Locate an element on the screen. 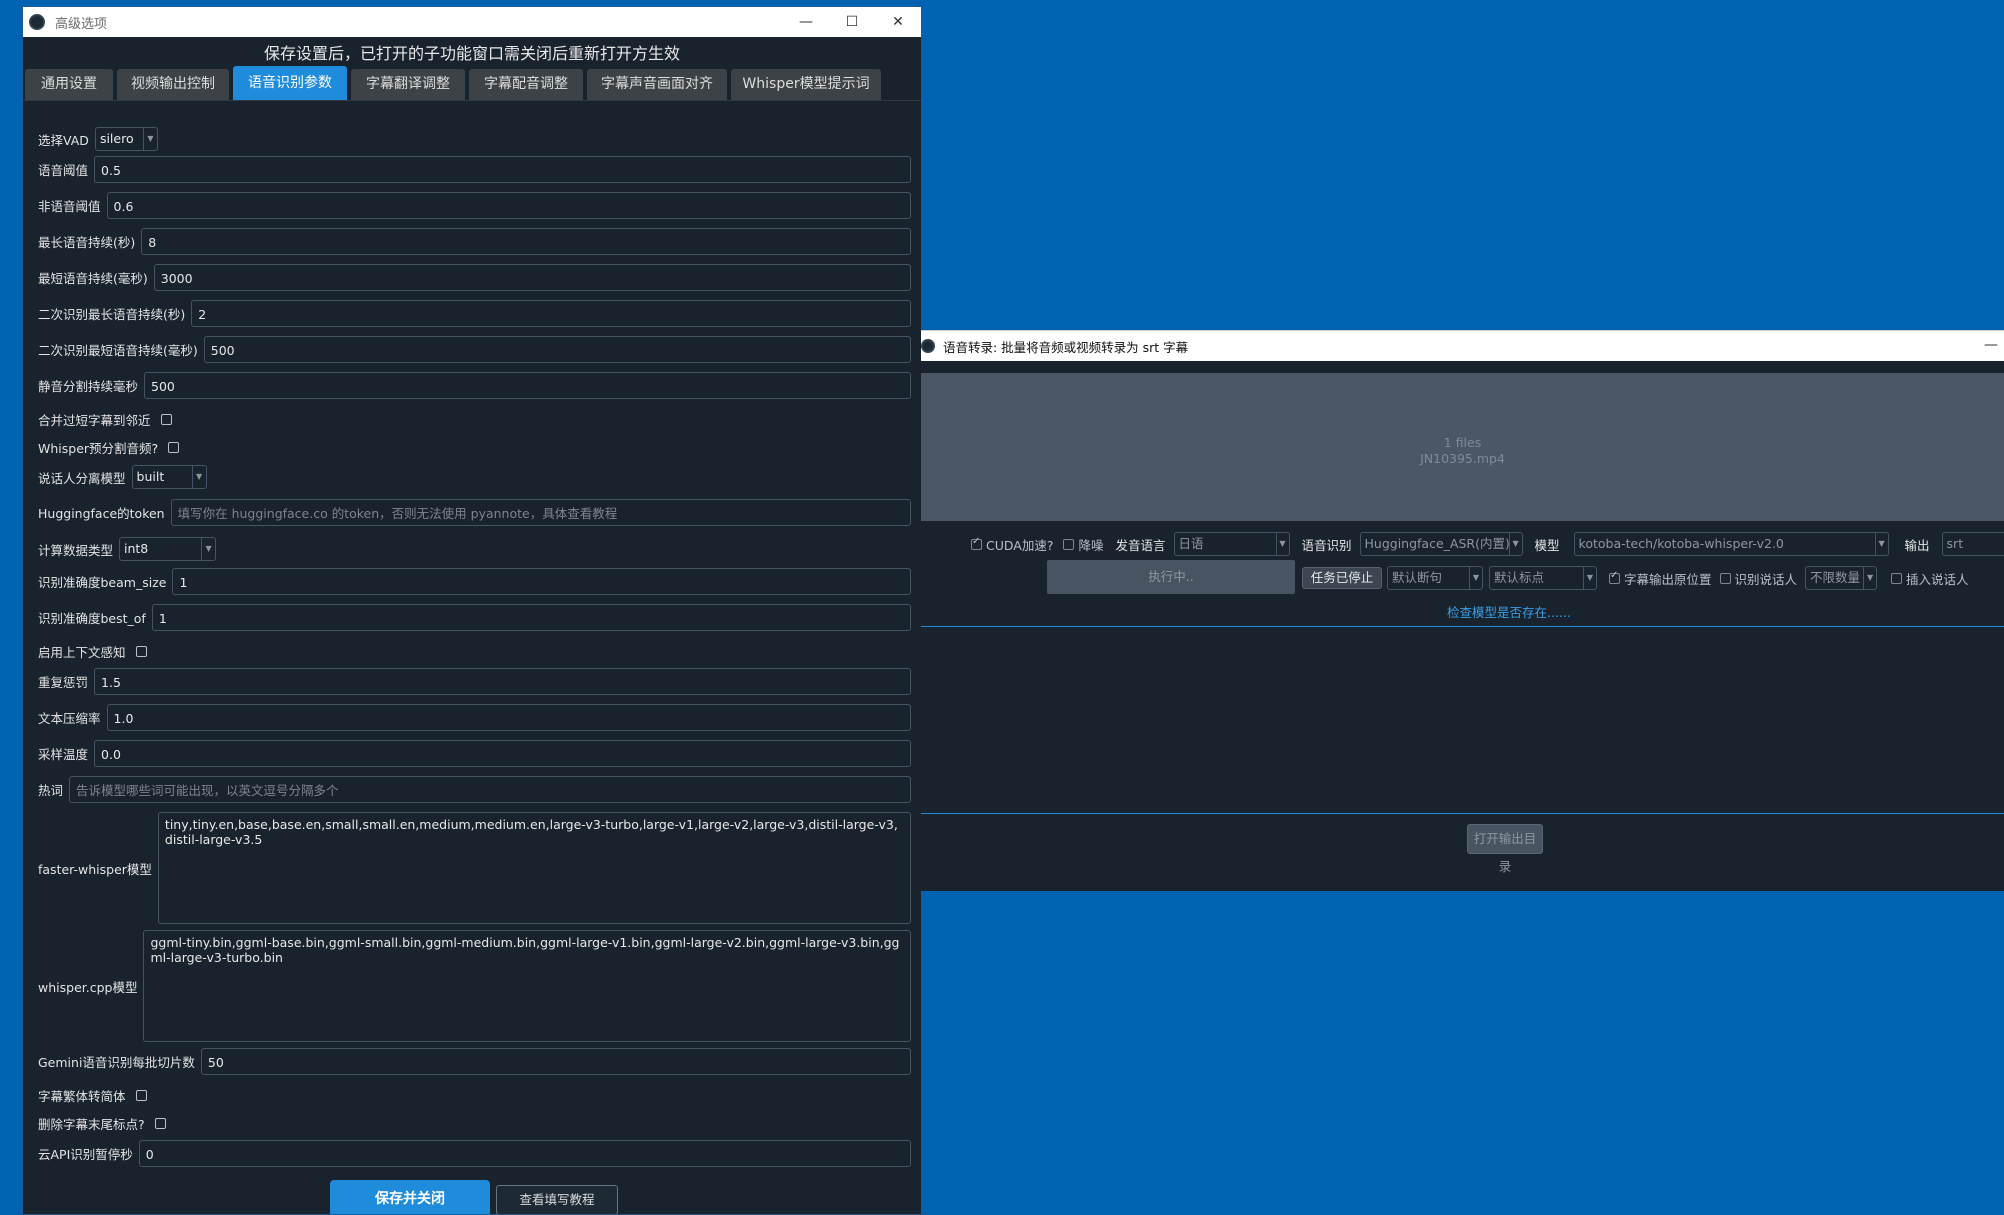 The height and width of the screenshot is (1215, 2004). insert-speaker-label: 插入说话人 is located at coordinates (1937, 579).